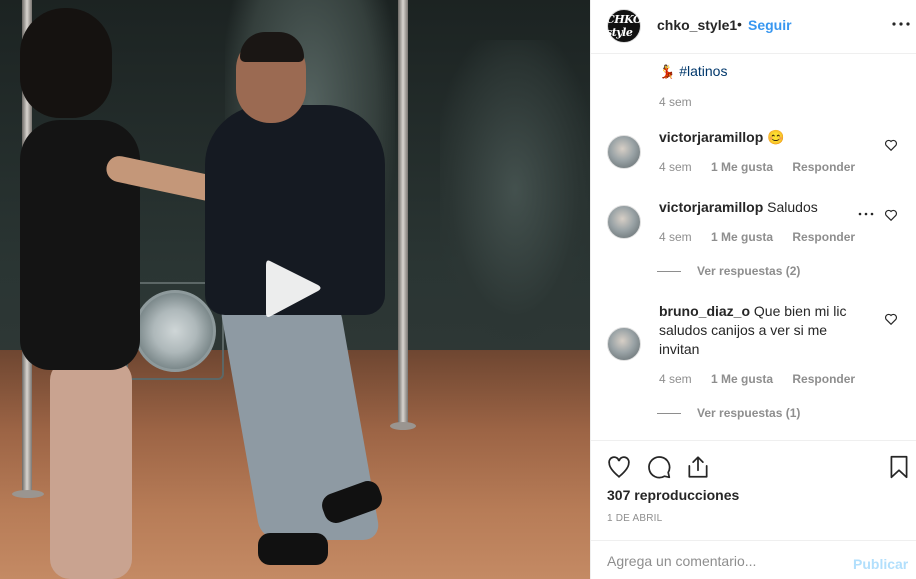 This screenshot has width=916, height=579. Describe the element at coordinates (403, 212) in the screenshot. I see `dance-pole-right` at that location.